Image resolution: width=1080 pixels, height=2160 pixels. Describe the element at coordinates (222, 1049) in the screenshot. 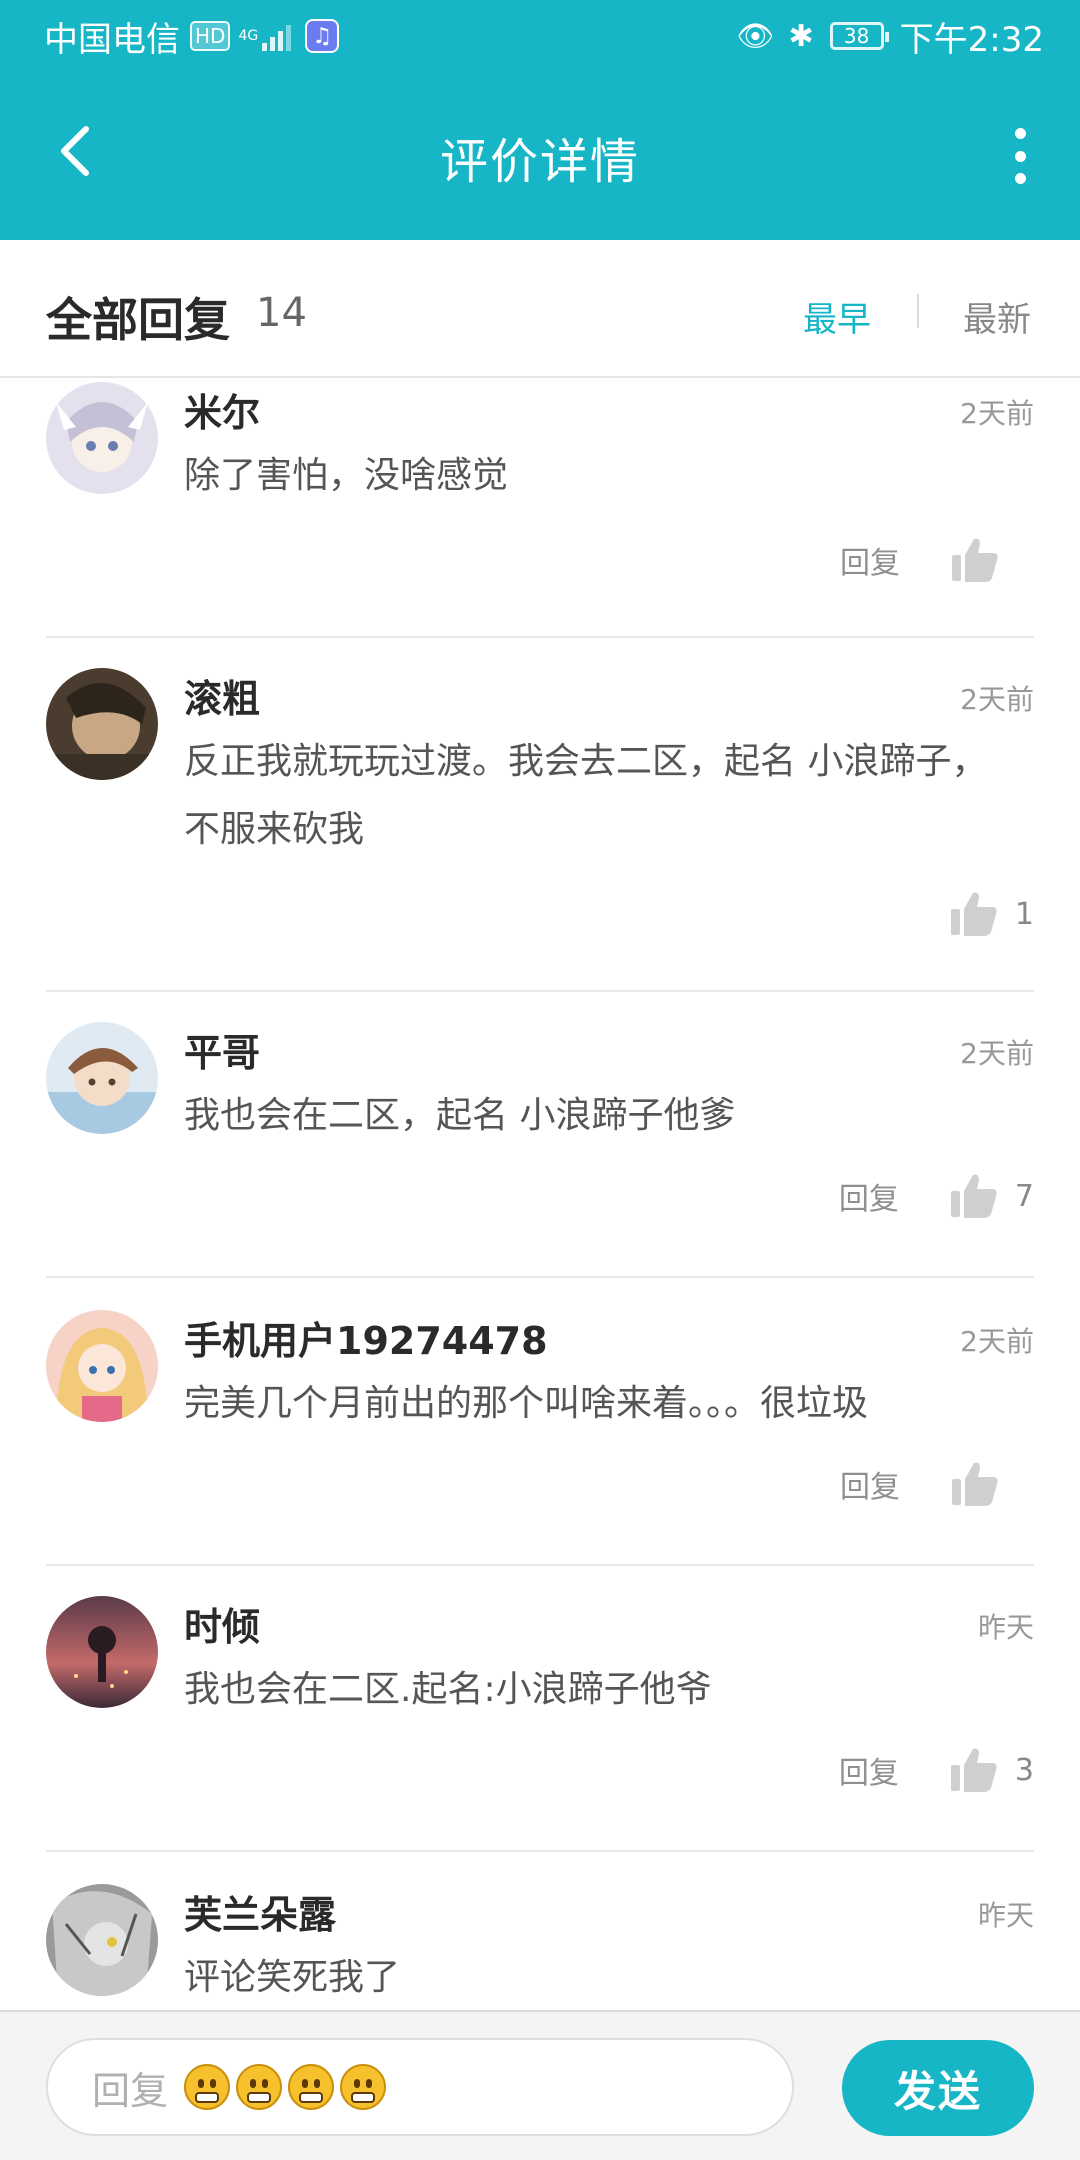

I see `comment-username: 平哥` at that location.